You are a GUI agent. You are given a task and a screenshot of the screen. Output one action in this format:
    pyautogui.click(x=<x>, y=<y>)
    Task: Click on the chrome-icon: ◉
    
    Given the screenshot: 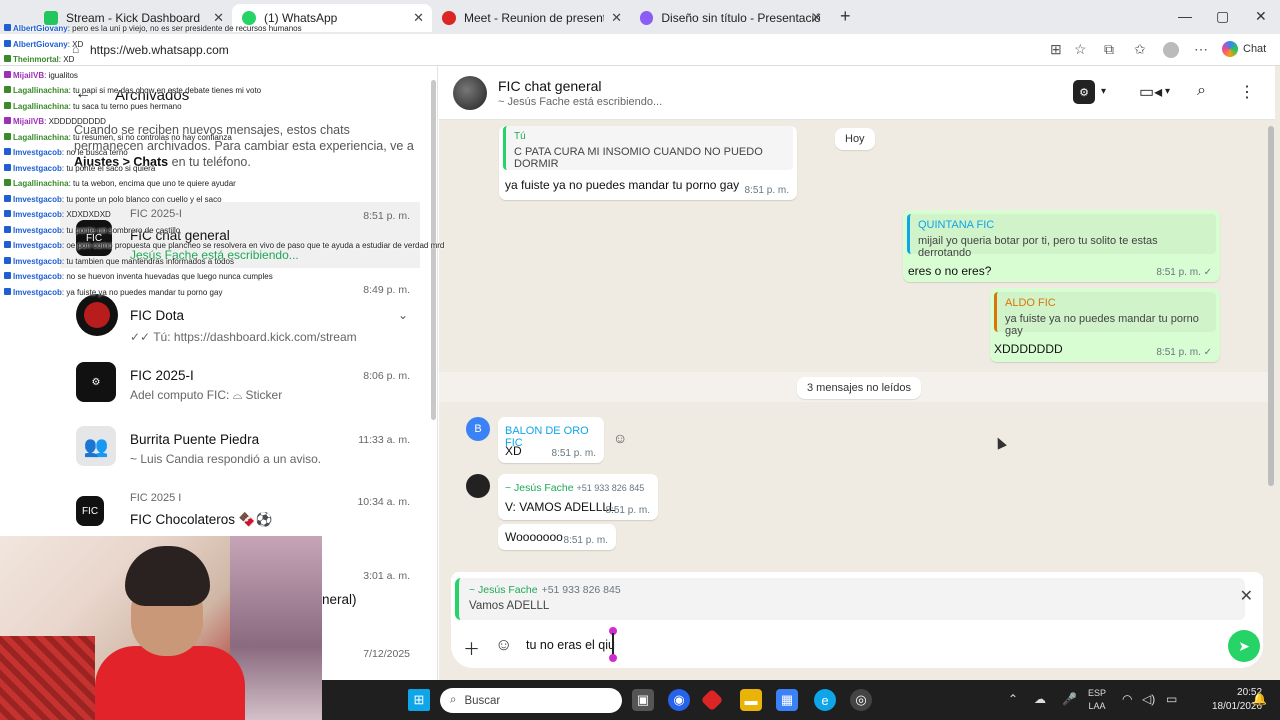 What is the action you would take?
    pyautogui.click(x=679, y=700)
    